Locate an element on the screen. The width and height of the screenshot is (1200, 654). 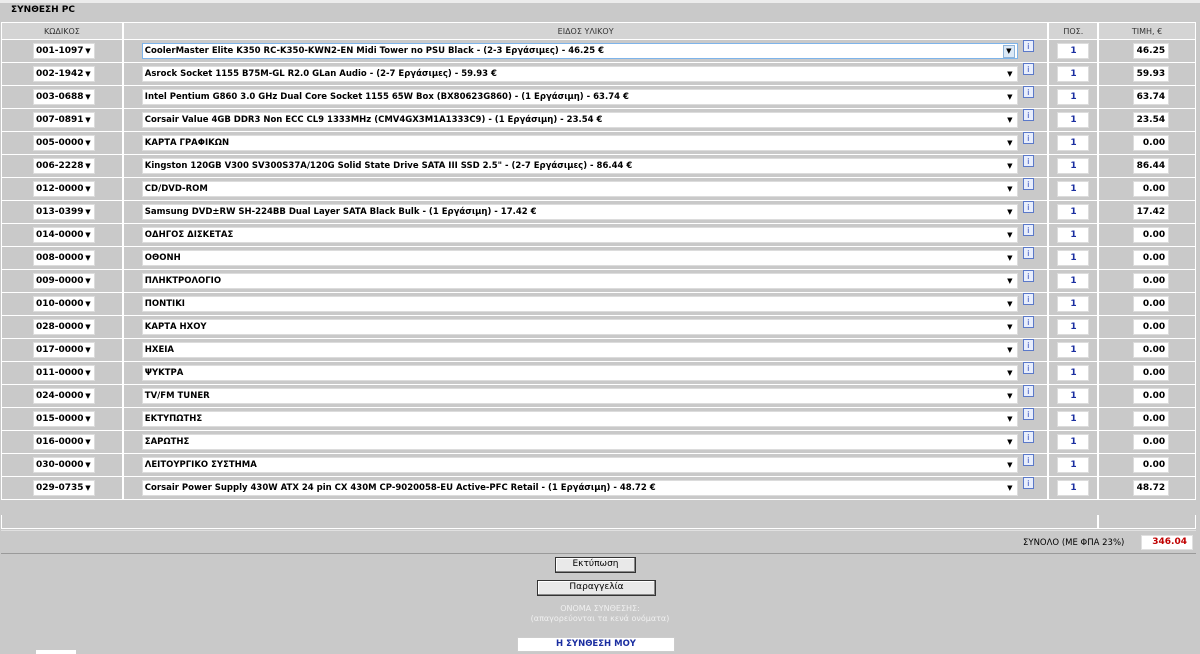
description-select: ΨΥΚΤΡΑ ▼ is located at coordinates (579, 373).